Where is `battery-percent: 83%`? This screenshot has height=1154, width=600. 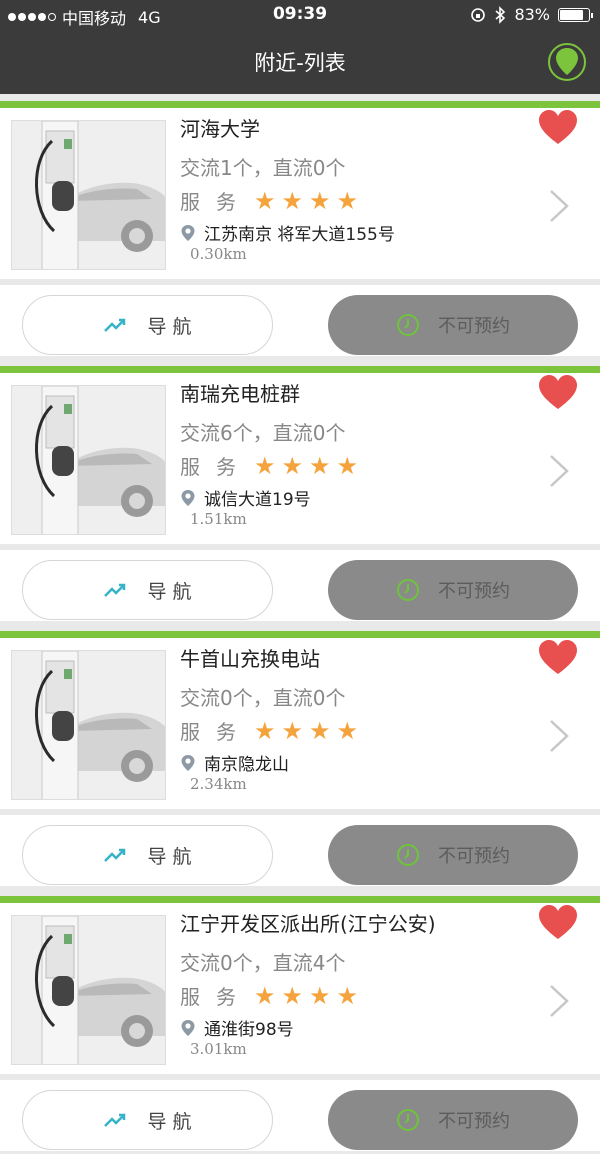 battery-percent: 83% is located at coordinates (532, 14).